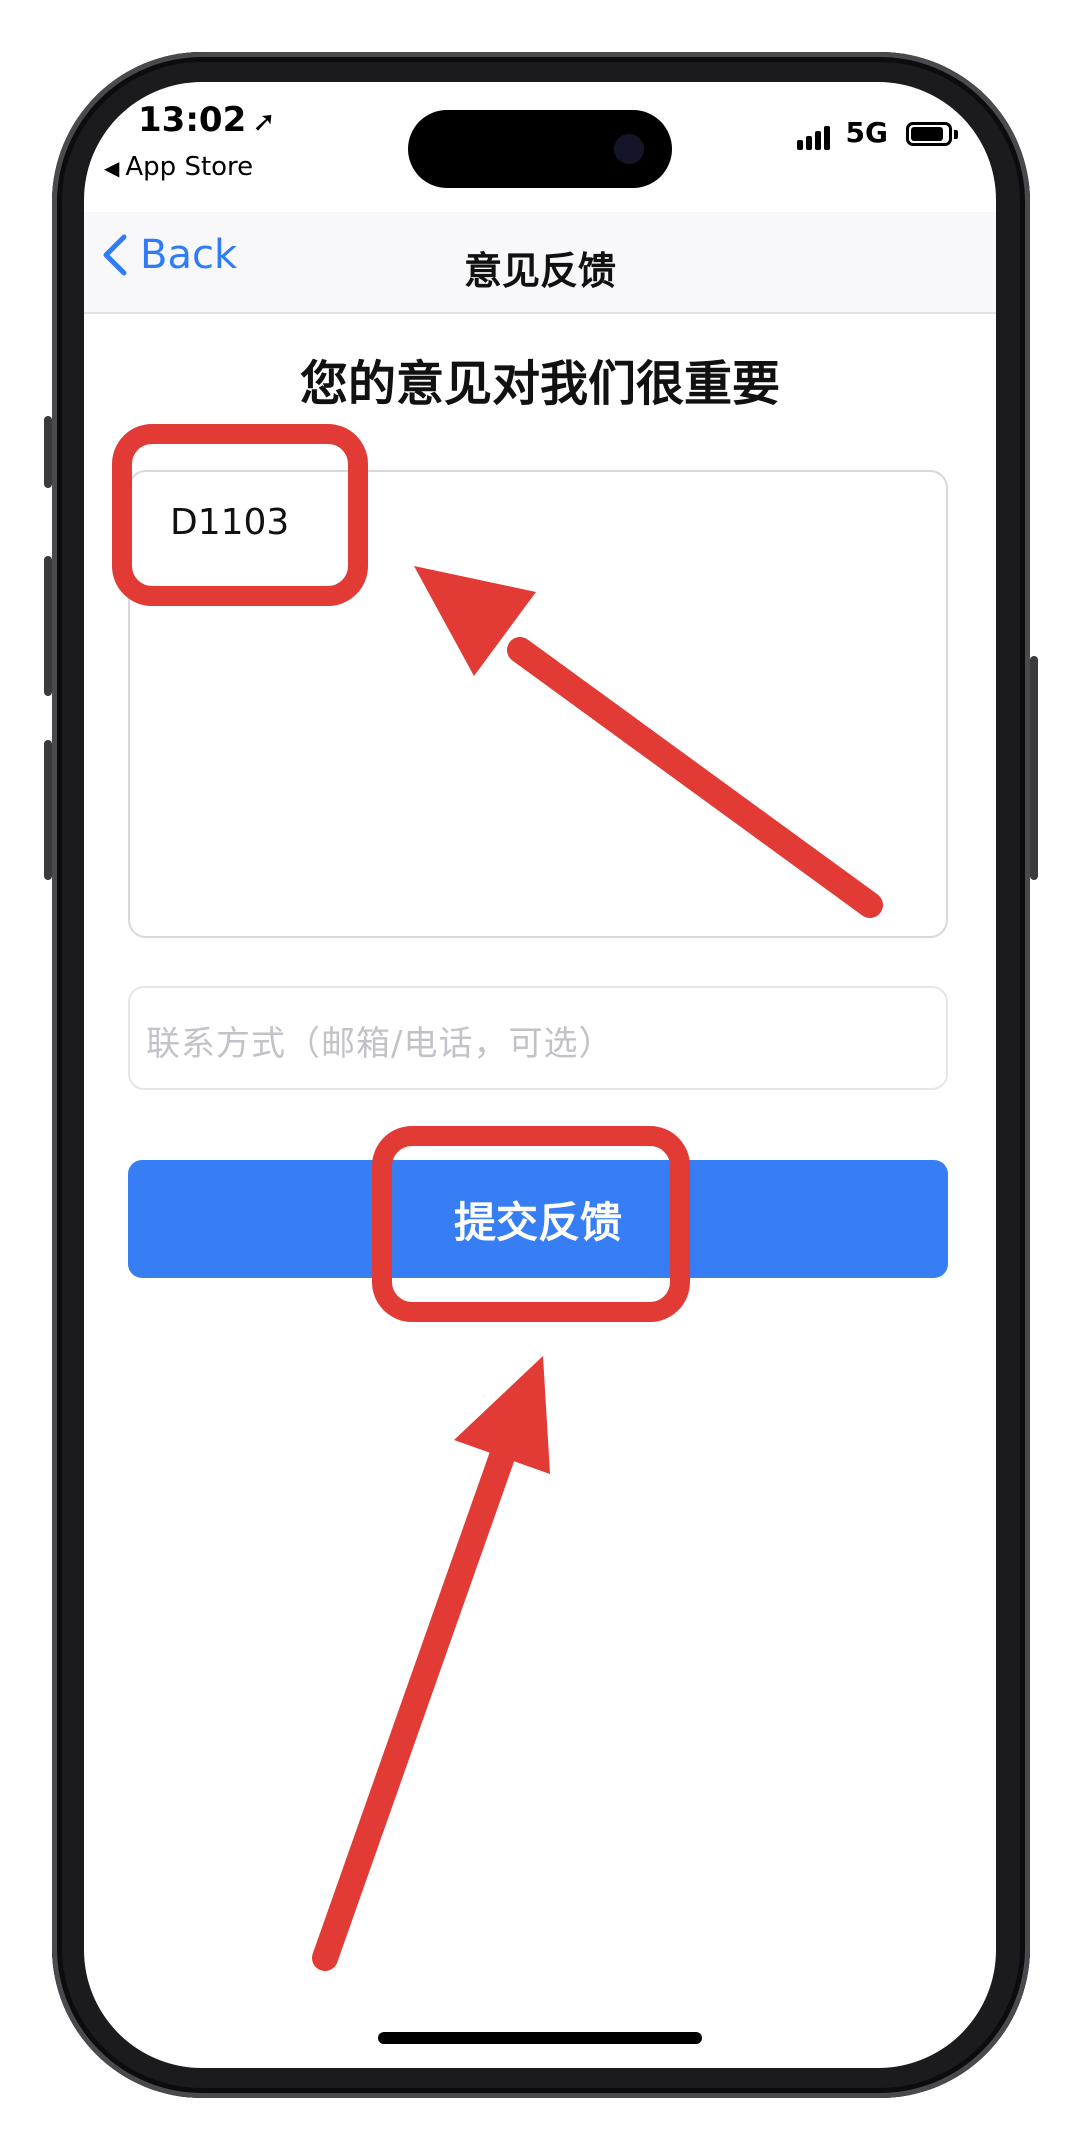  What do you see at coordinates (539, 384) in the screenshot?
I see `page-heading: 您的意见对我们很重要` at bounding box center [539, 384].